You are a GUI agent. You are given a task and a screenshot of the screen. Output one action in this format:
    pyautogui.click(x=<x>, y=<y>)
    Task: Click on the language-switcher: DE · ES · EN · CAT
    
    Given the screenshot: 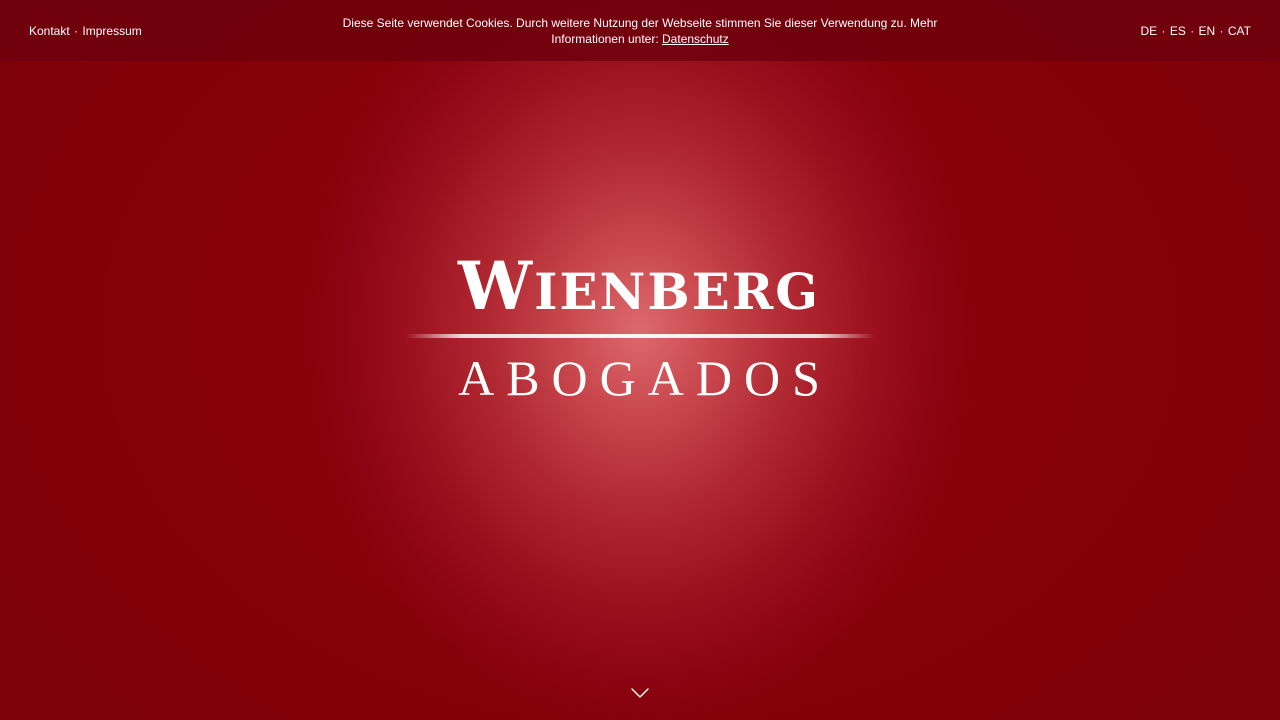 What is the action you would take?
    pyautogui.click(x=1195, y=31)
    